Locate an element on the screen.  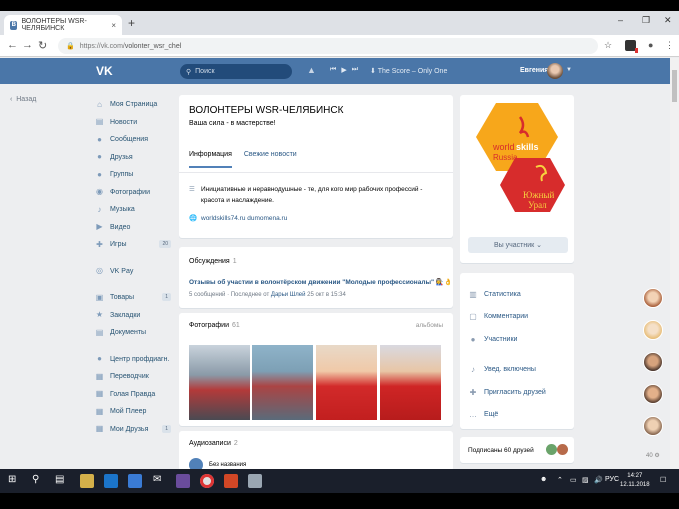
topic-author-link: Дарьи Шлей is located at coordinates (288, 295).